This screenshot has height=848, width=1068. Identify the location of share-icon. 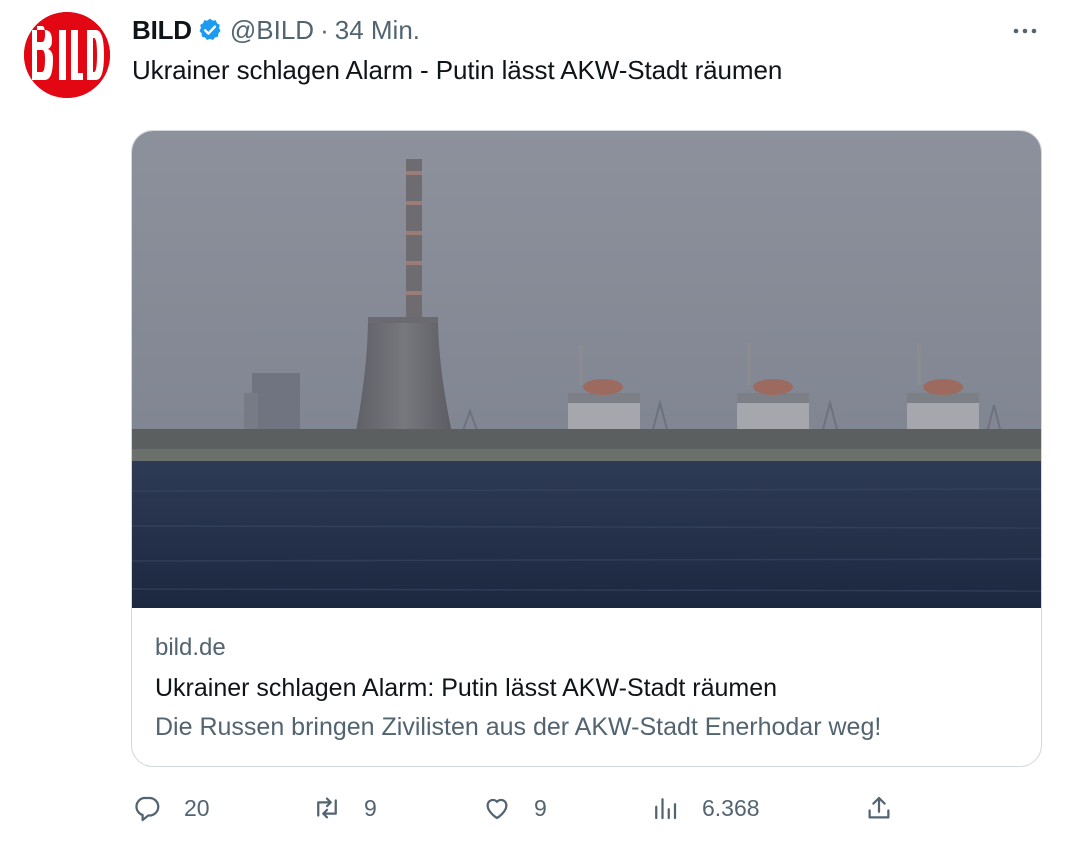
(879, 807).